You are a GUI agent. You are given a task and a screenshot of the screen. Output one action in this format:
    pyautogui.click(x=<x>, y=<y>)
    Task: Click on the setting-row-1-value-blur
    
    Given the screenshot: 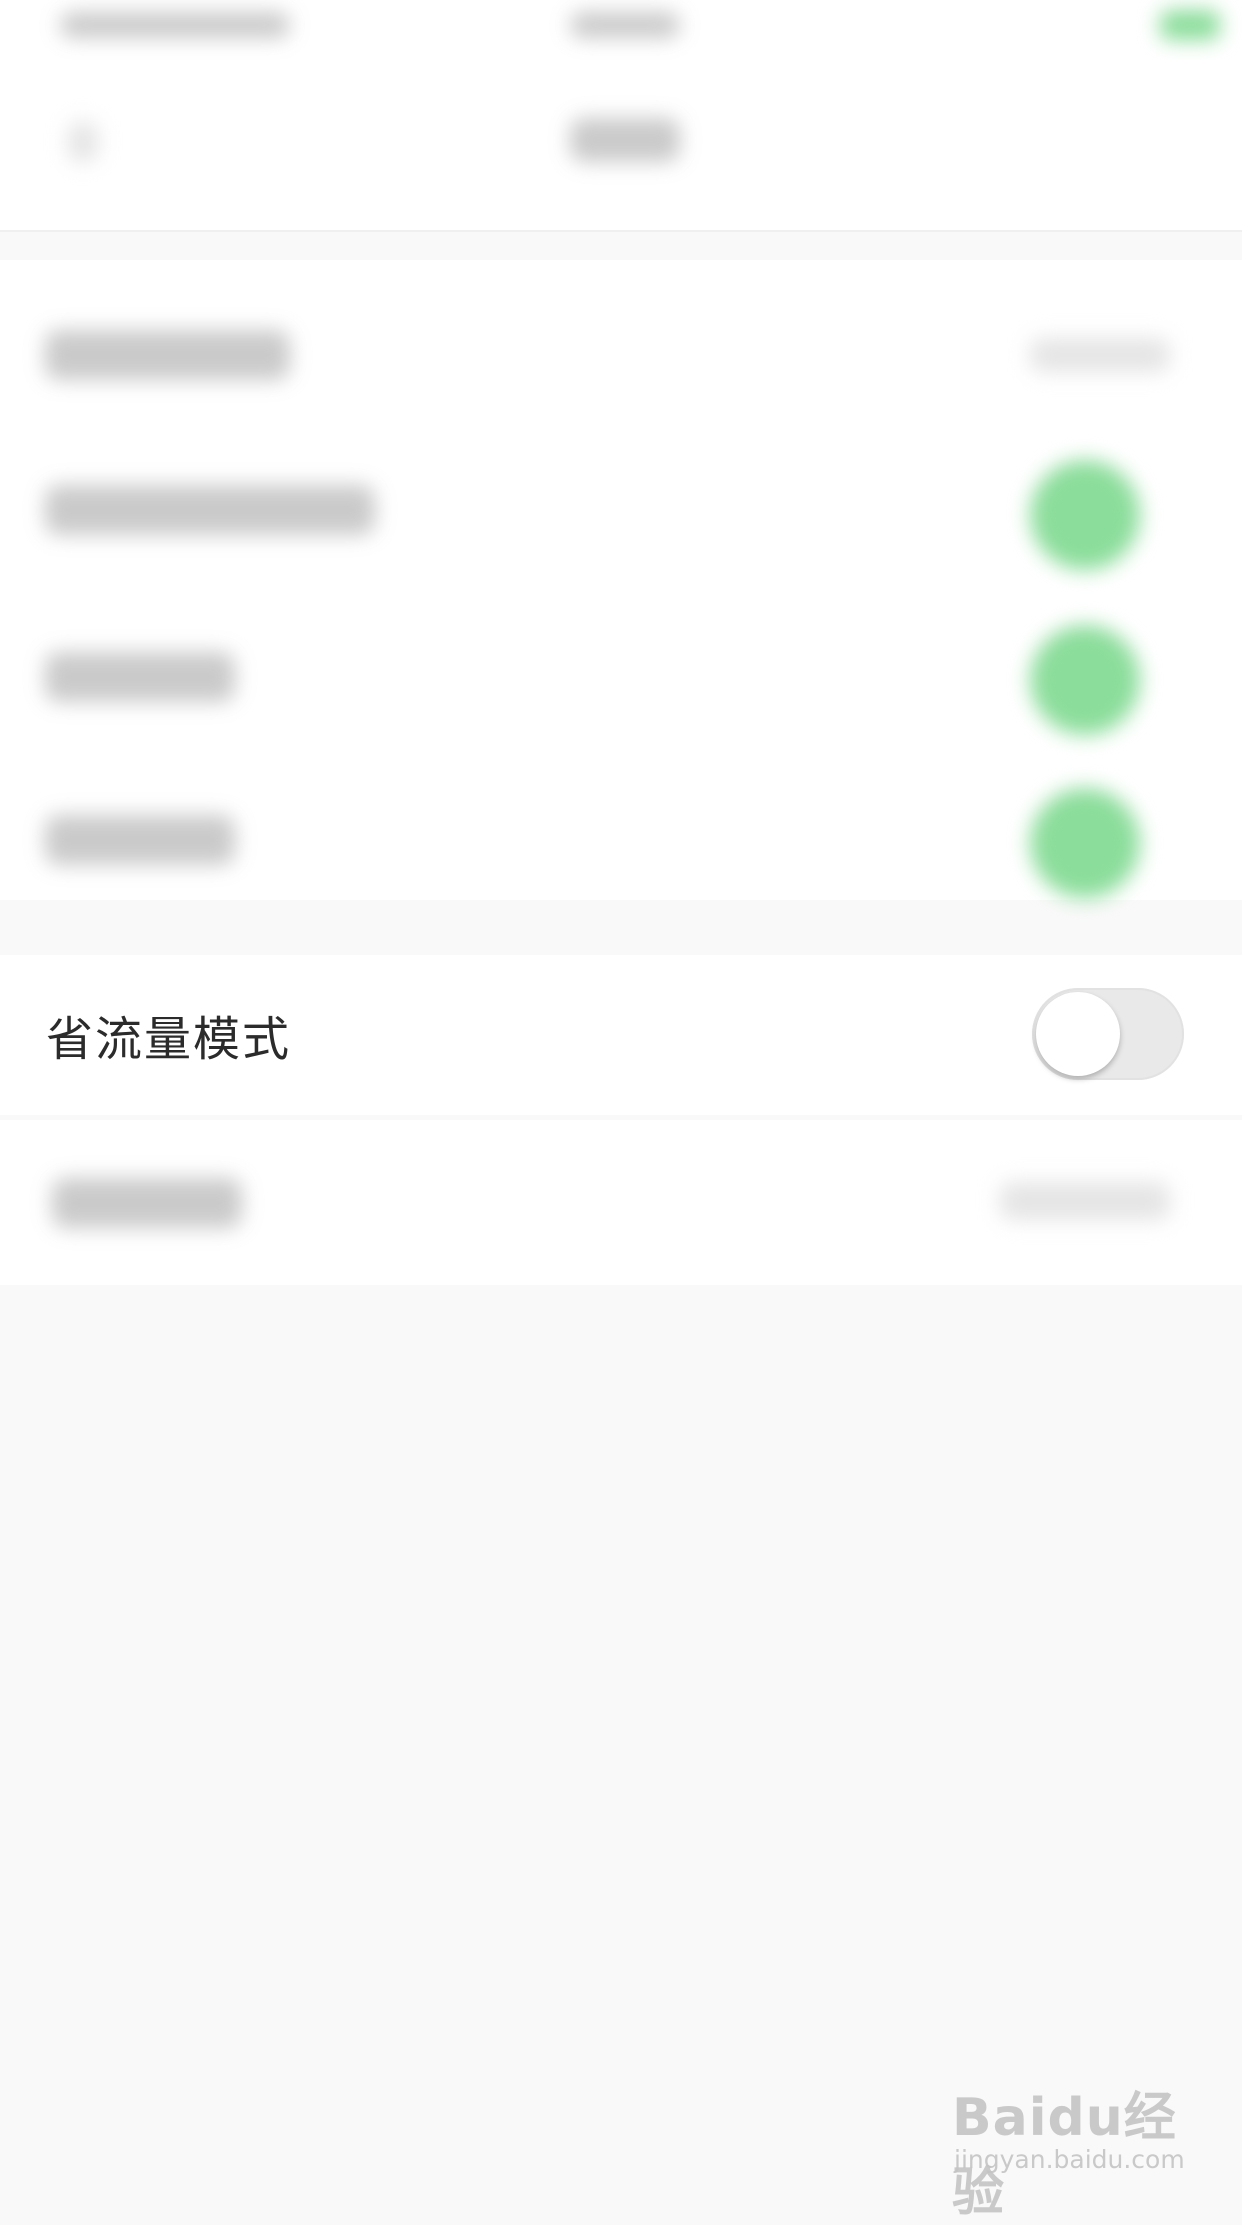 What is the action you would take?
    pyautogui.click(x=1100, y=355)
    